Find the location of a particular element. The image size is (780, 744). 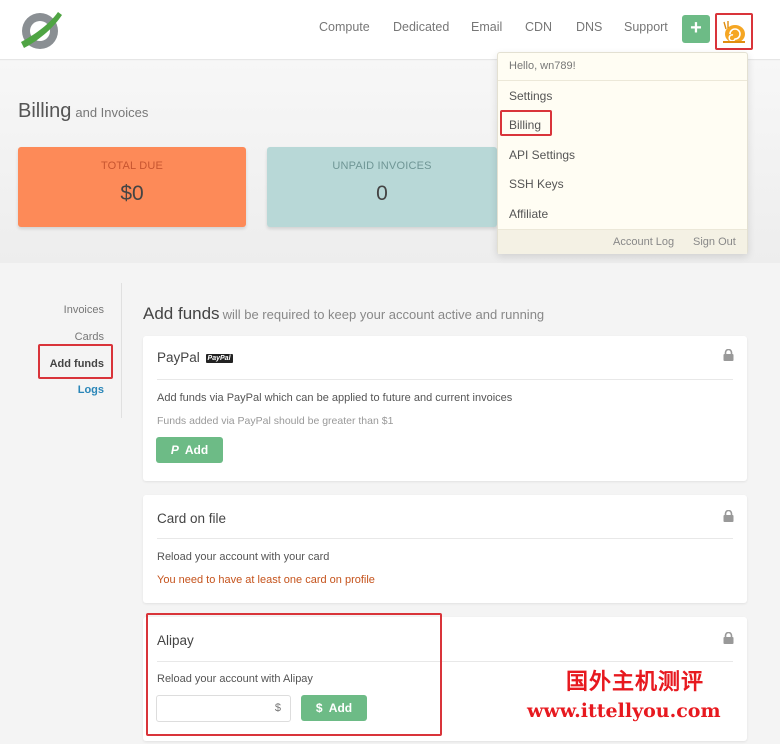

dropdown-footer: Account Log Sign Out is located at coordinates (622, 241).